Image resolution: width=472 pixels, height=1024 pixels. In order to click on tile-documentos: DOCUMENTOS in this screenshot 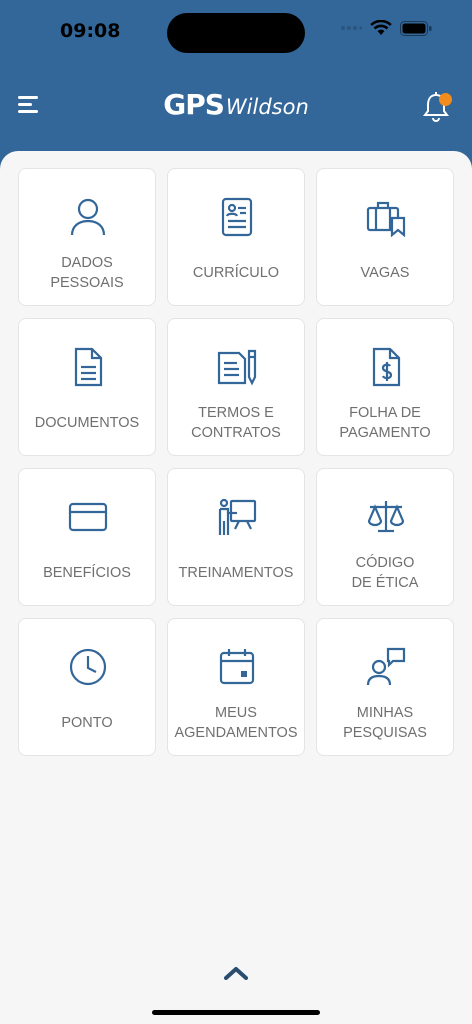, I will do `click(87, 387)`.